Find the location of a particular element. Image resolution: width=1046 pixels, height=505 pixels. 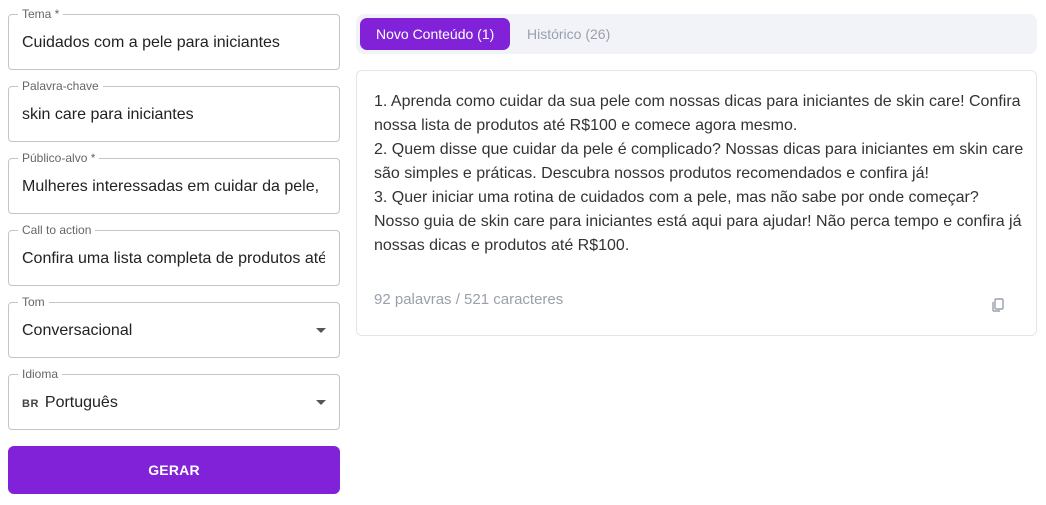

keyword-input: skin care para iniciantes is located at coordinates (173, 115).